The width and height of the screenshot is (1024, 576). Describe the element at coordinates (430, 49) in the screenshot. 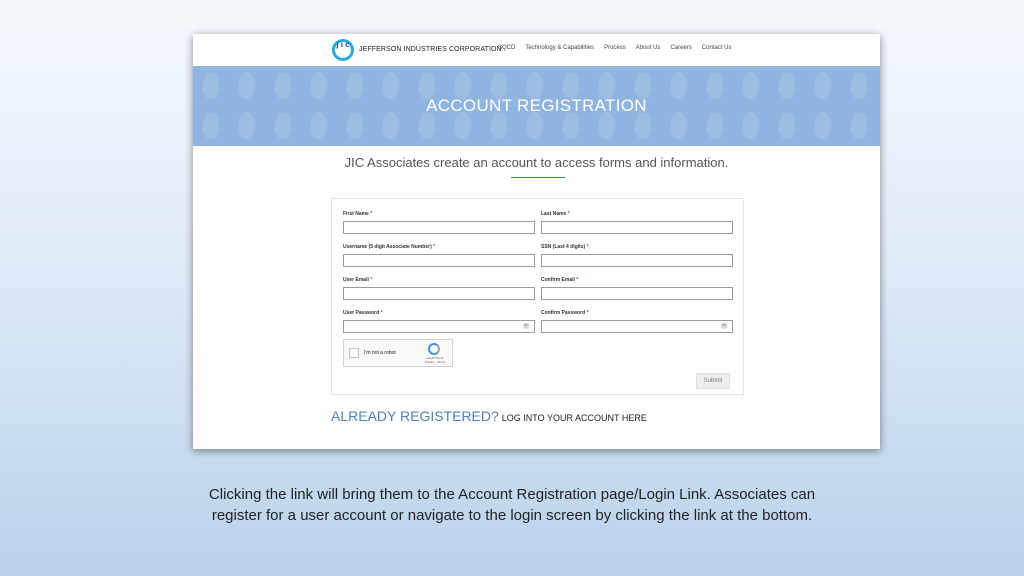

I see `company-name: JEFFERSON INDUSTRIES CORPORATION` at that location.